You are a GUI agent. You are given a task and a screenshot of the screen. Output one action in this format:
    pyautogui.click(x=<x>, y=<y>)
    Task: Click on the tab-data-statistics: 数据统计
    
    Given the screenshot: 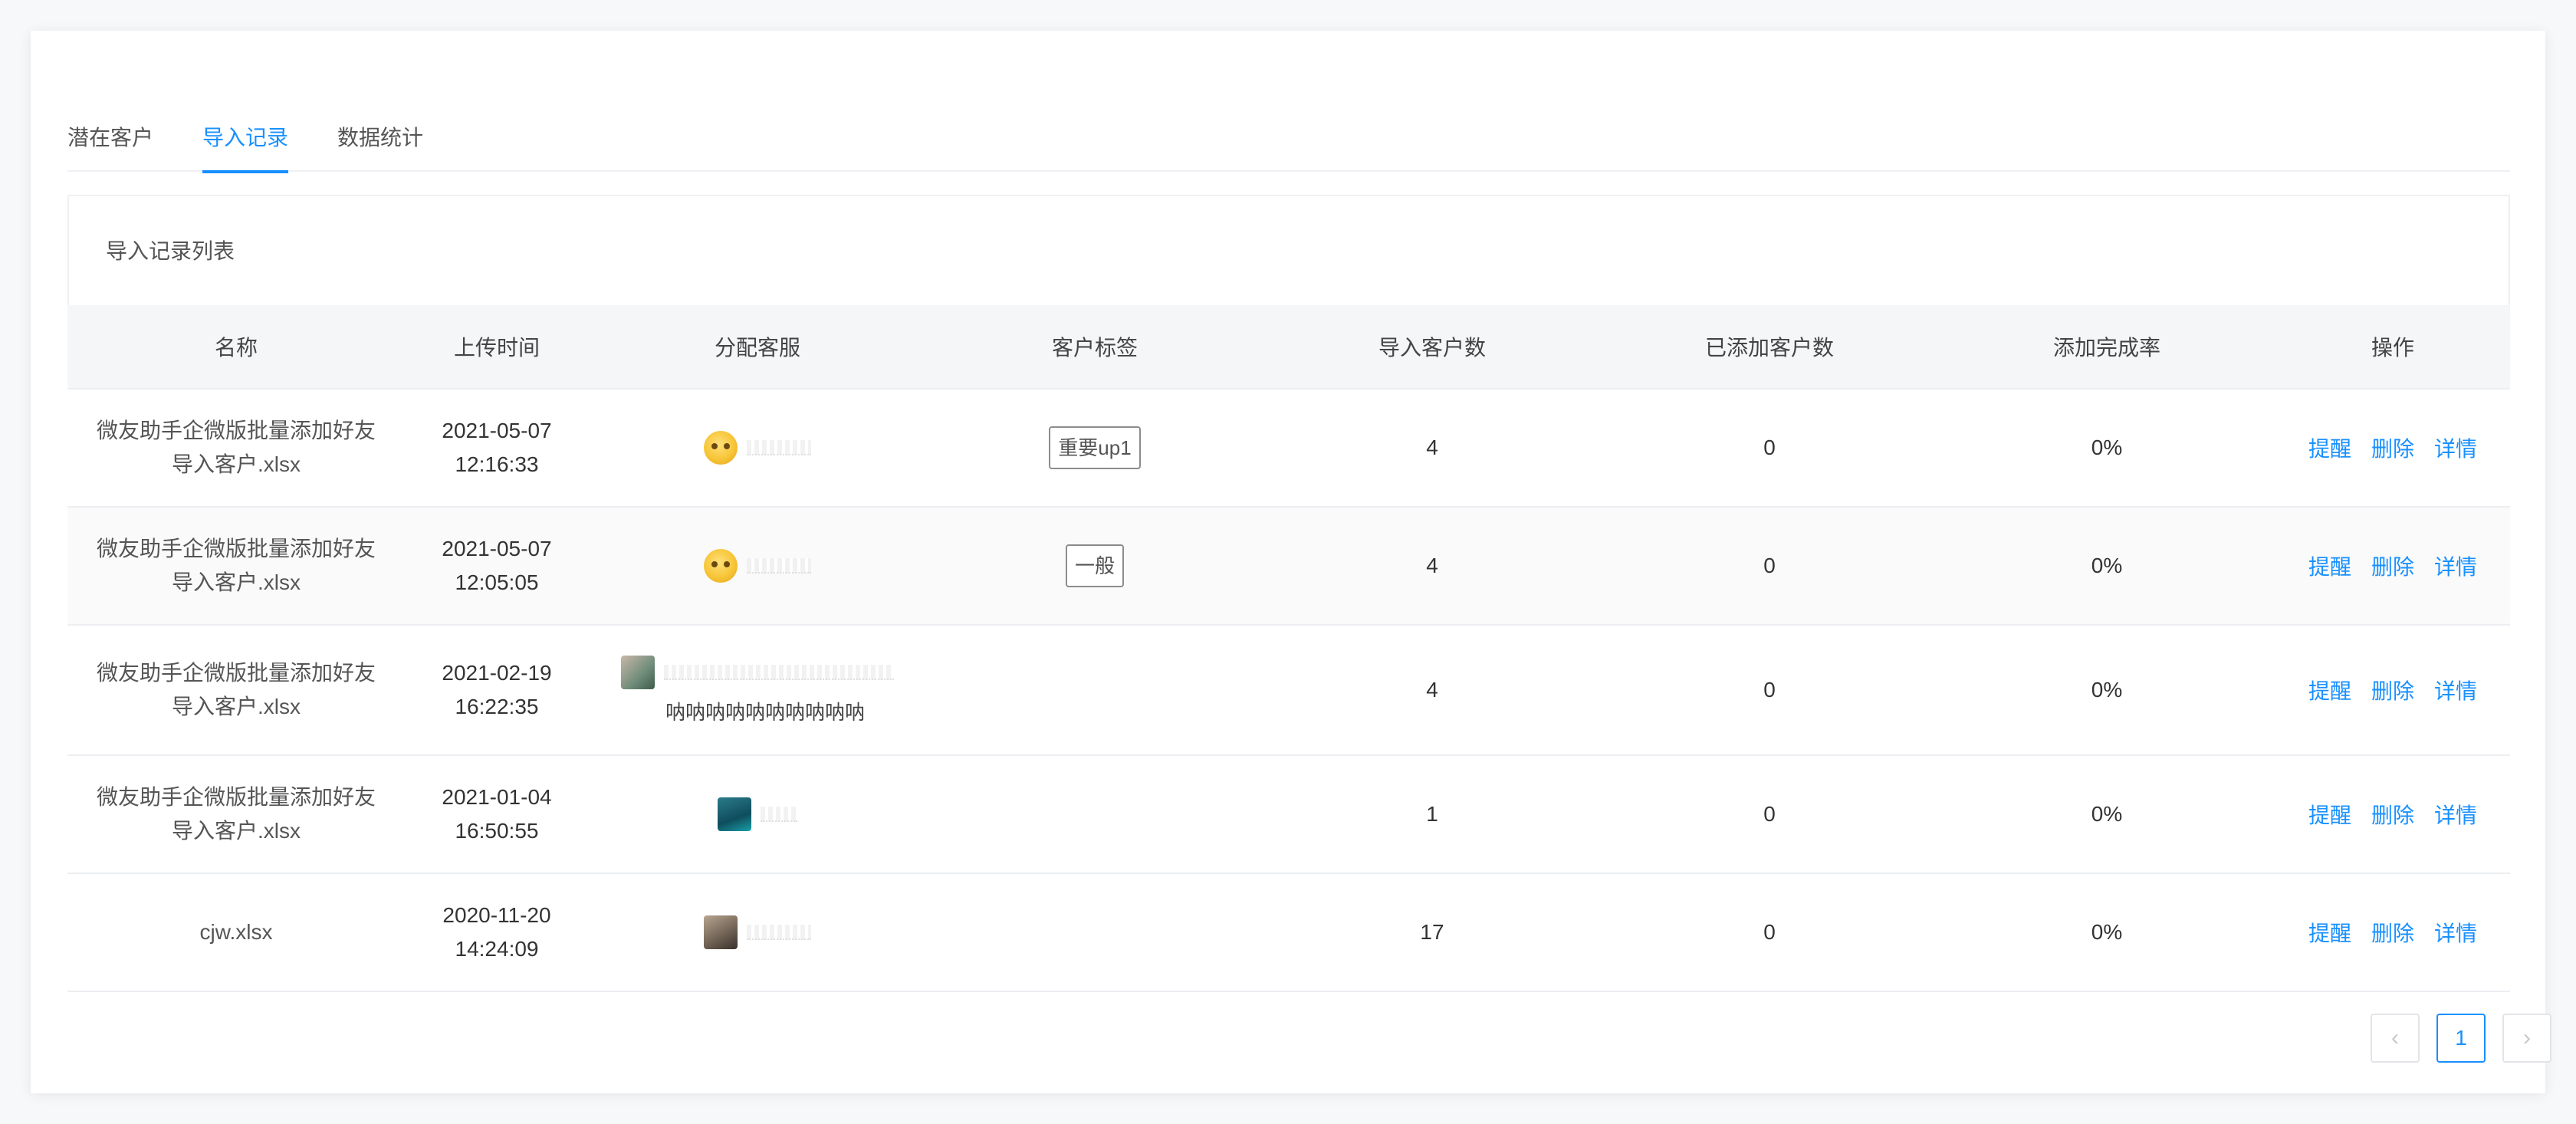 What is the action you would take?
    pyautogui.click(x=380, y=143)
    